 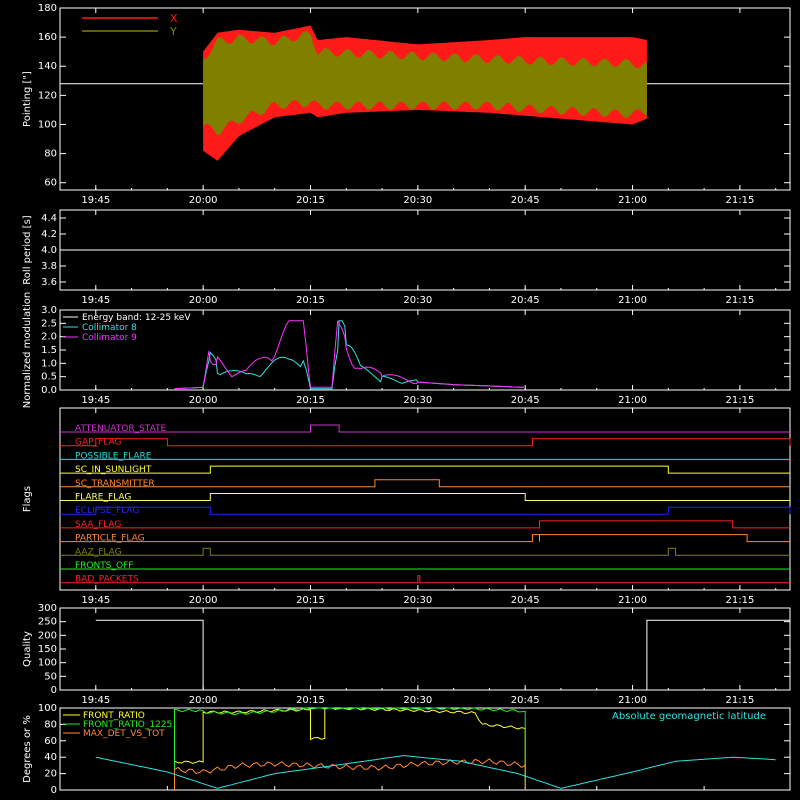 I want to click on y-tick-label: 40, so click(x=50, y=757).